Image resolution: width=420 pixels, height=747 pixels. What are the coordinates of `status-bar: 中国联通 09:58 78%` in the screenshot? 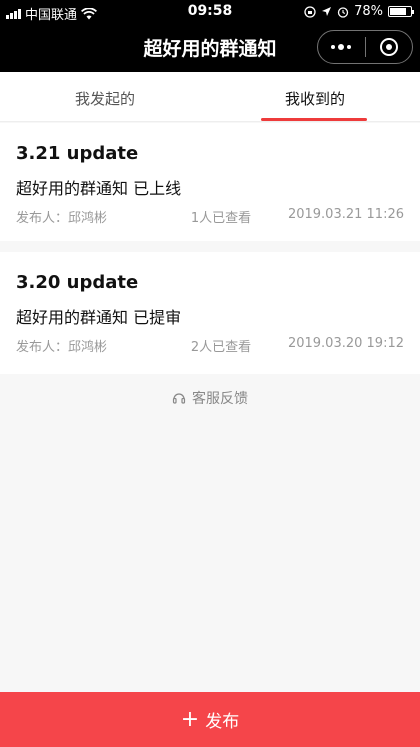 It's located at (210, 12).